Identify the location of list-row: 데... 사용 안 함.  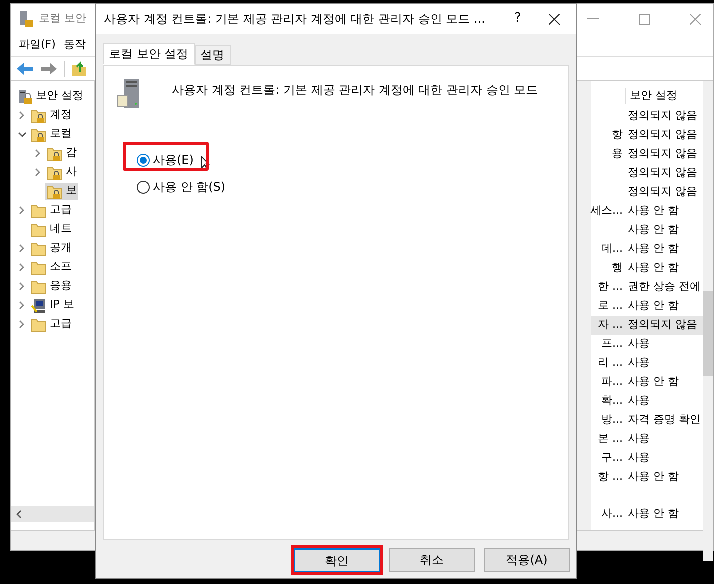
(647, 249).